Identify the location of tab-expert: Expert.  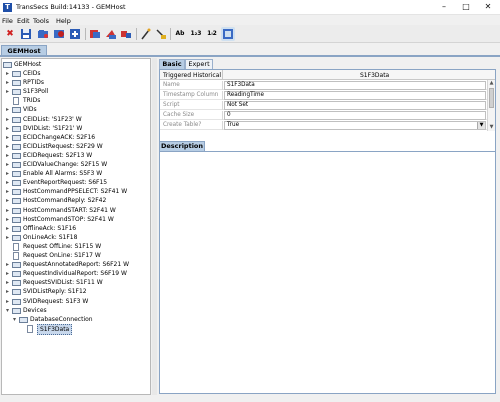
(199, 64).